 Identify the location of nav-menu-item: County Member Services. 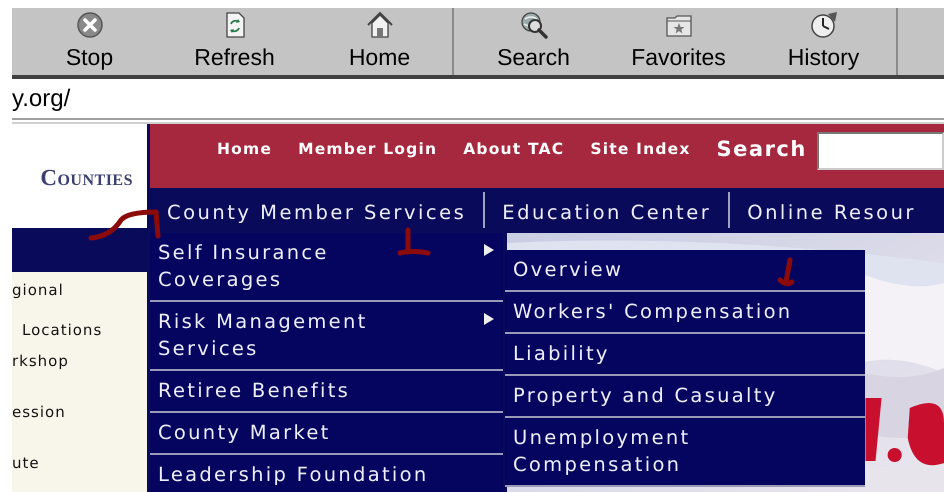
(318, 210).